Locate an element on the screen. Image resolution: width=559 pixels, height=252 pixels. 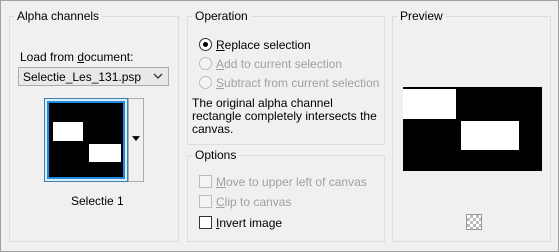
alpha-channels-title: Alpha channels is located at coordinates (58, 16).